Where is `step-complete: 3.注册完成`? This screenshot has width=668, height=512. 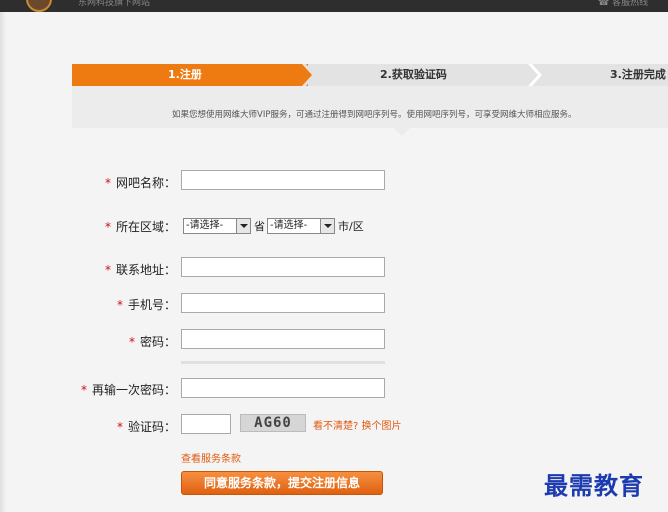 step-complete: 3.注册完成 is located at coordinates (601, 75).